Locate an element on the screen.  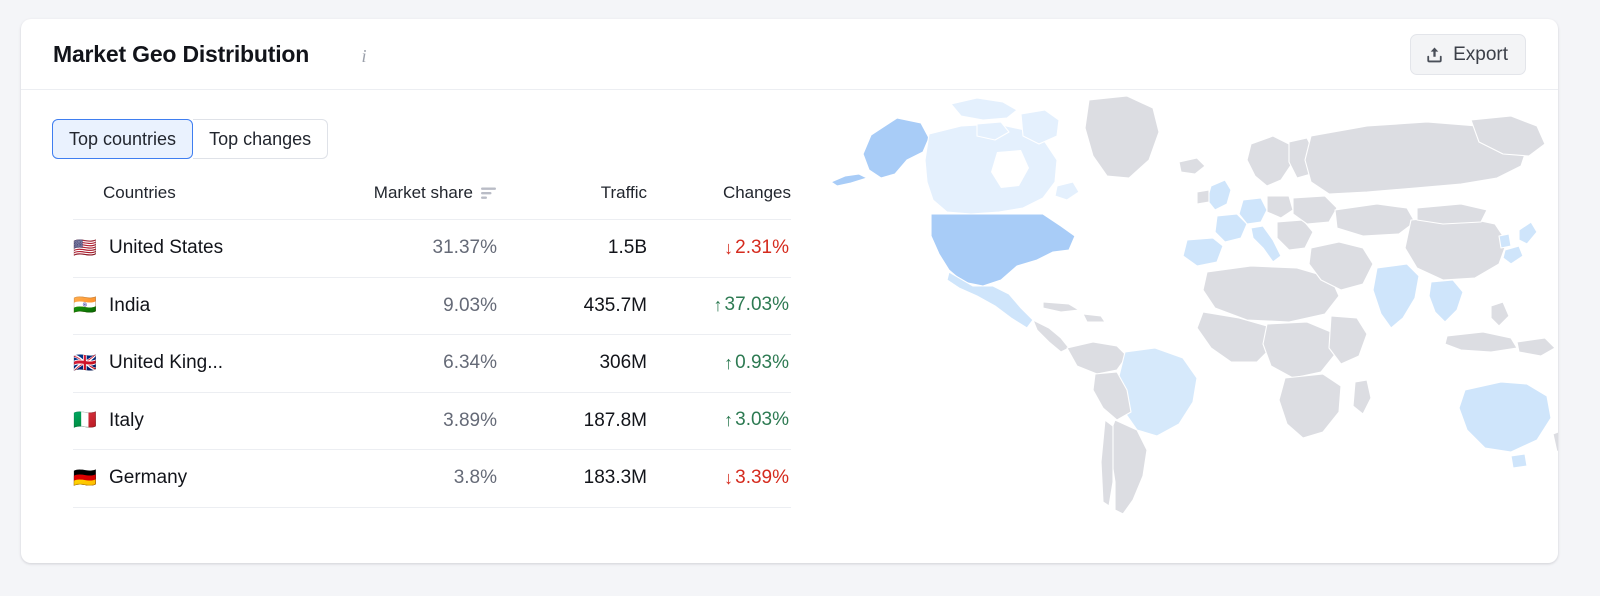
cell-traffic: 183.3M is located at coordinates (572, 478).